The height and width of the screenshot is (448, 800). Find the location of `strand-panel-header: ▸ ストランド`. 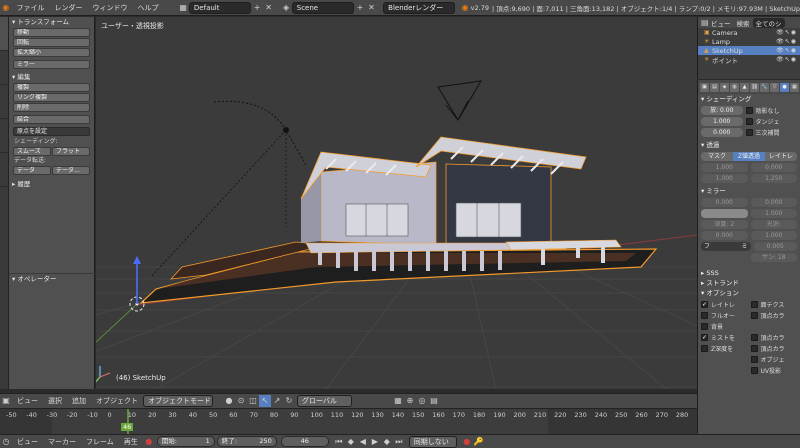

strand-panel-header: ▸ ストランド is located at coordinates (749, 283).